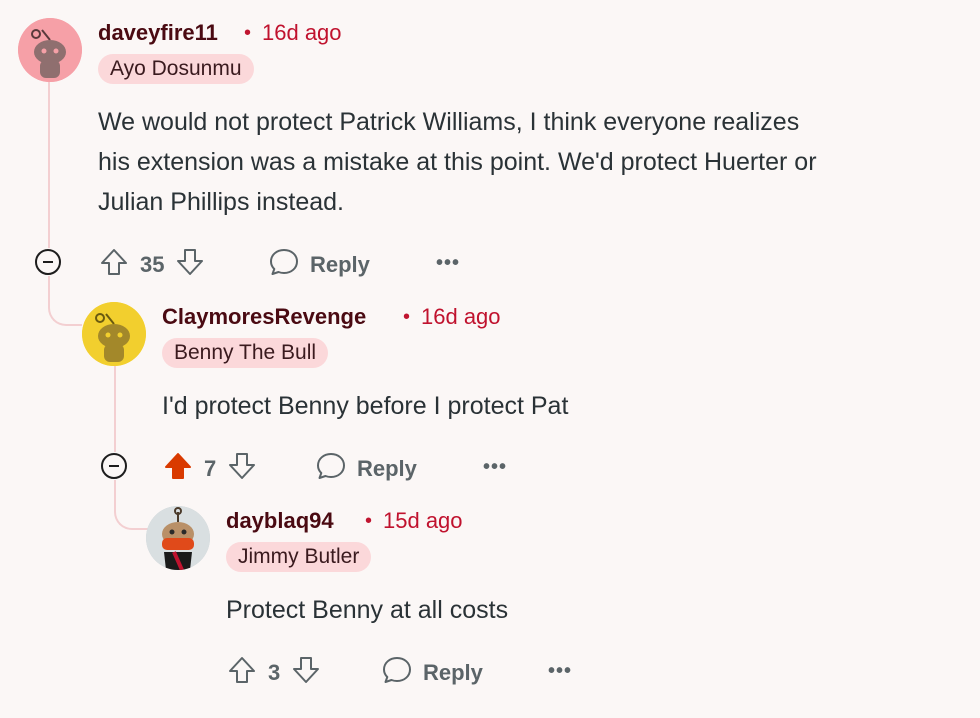 The height and width of the screenshot is (718, 980). Describe the element at coordinates (221, 202) in the screenshot. I see `comment-body-line: Julian Phillips instead.` at that location.